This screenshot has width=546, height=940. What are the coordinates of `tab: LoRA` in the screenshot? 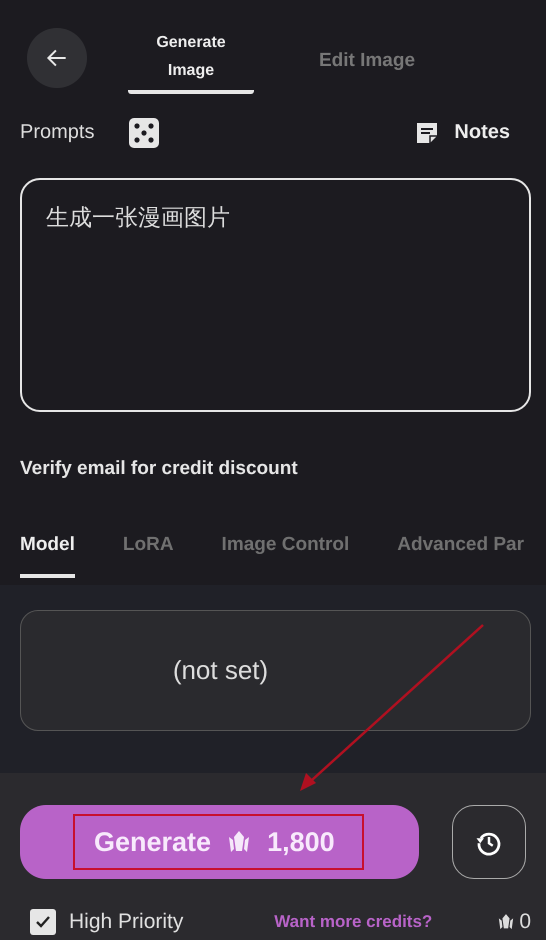 It's located at (148, 556).